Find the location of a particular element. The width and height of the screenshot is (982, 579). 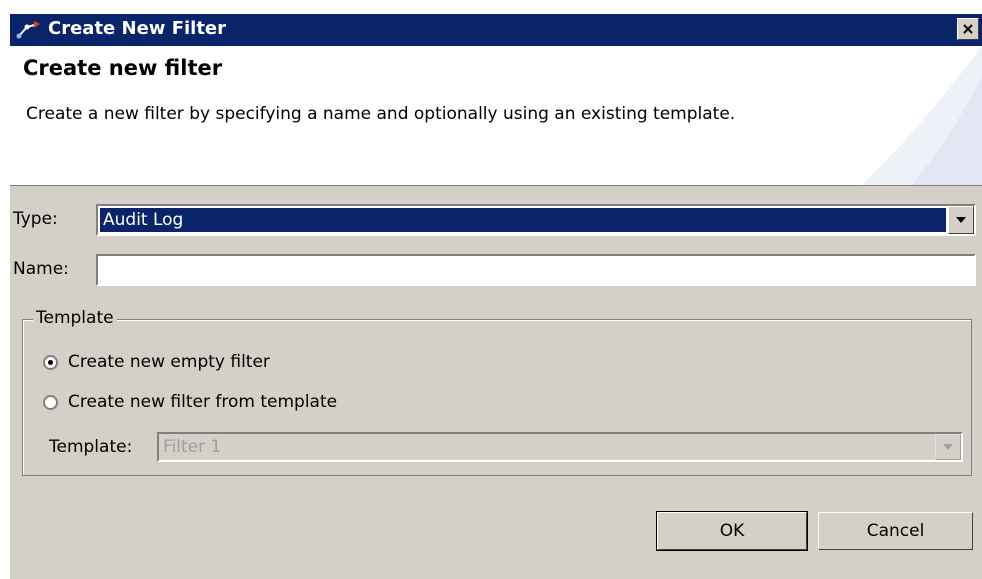

type-dropdown-button is located at coordinates (961, 220).